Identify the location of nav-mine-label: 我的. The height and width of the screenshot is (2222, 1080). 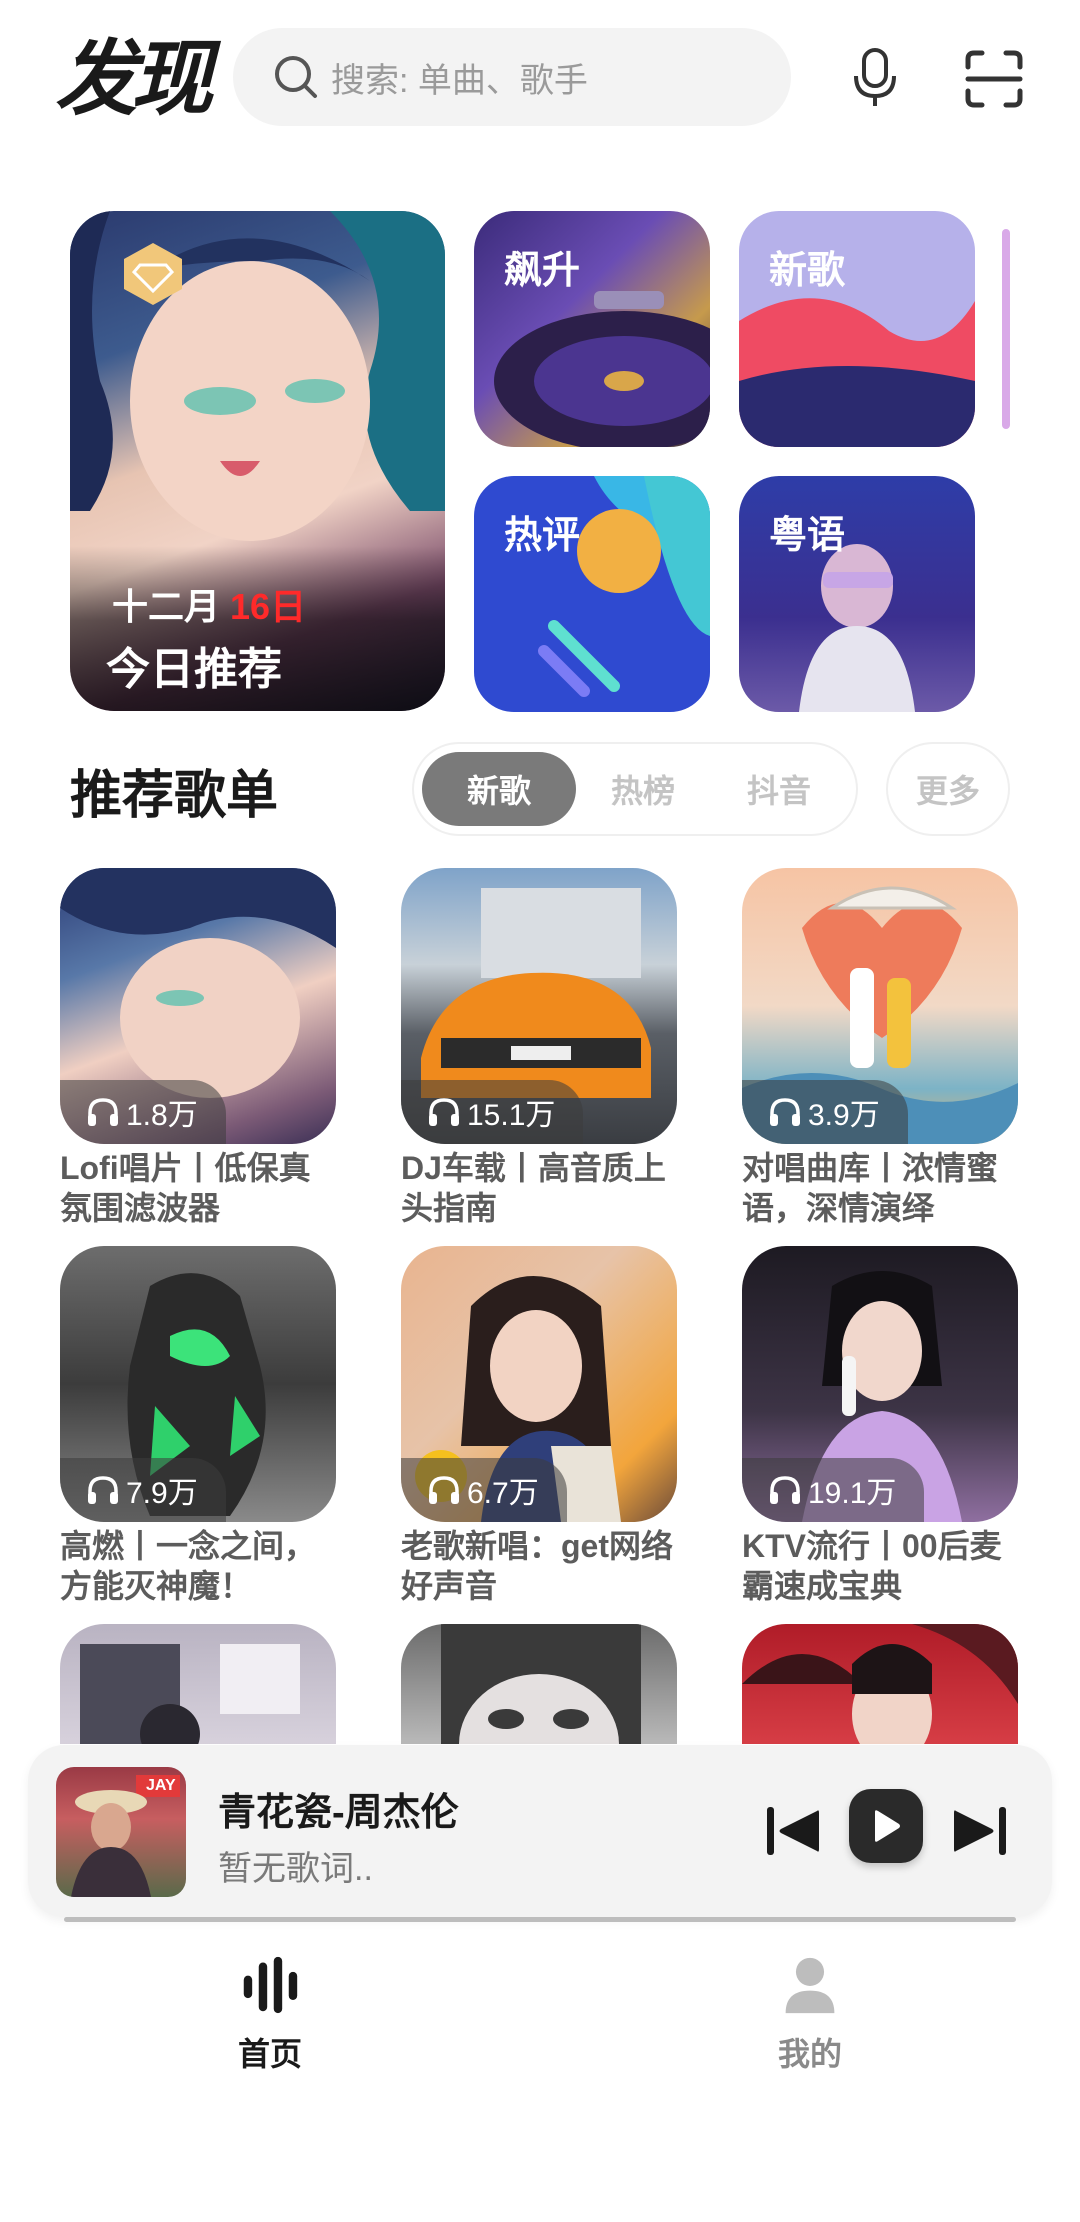
(809, 2054).